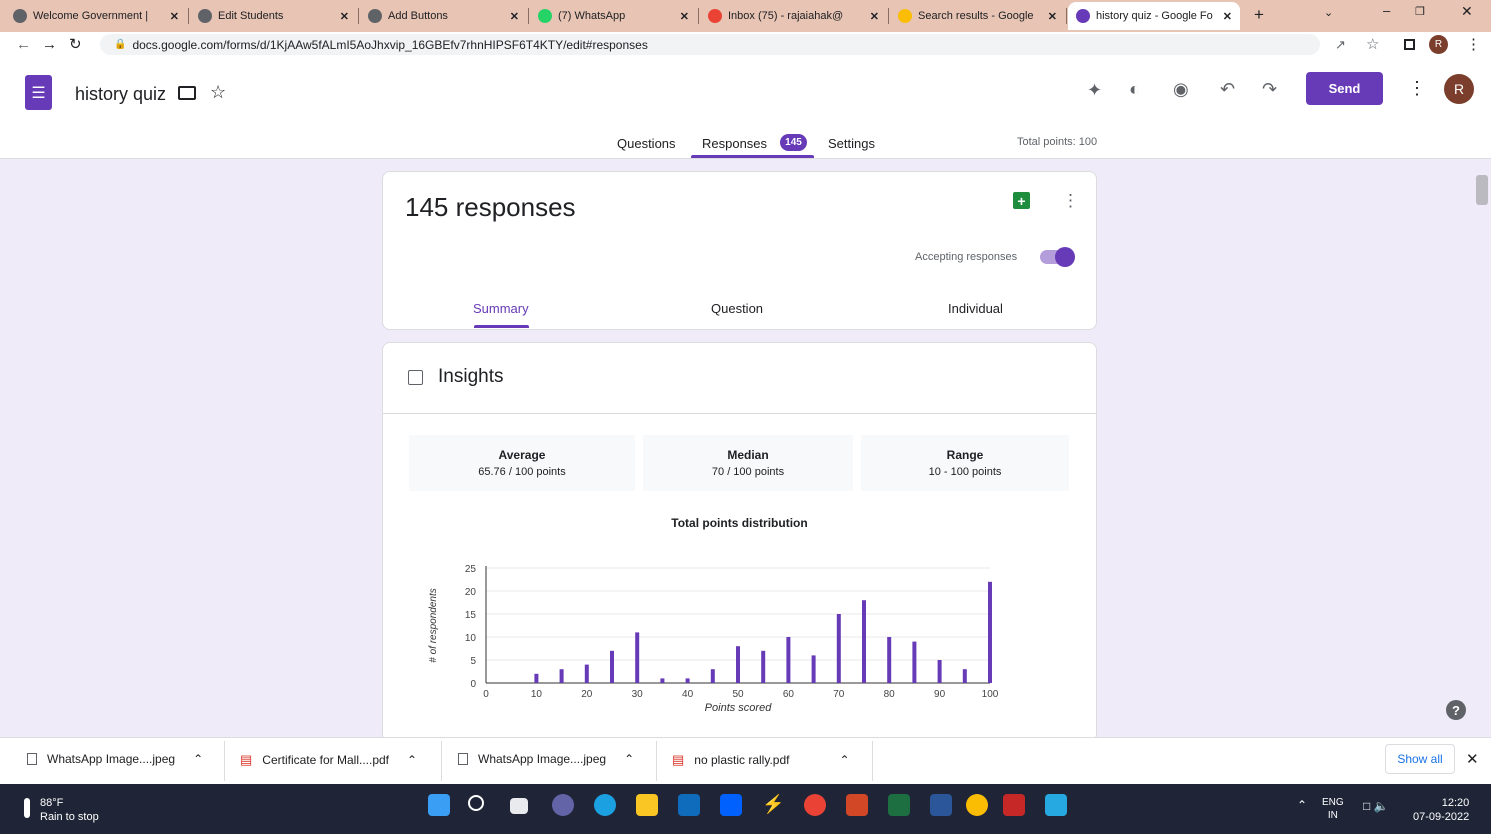  I want to click on close-window-icon: ✕, so click(1467, 11).